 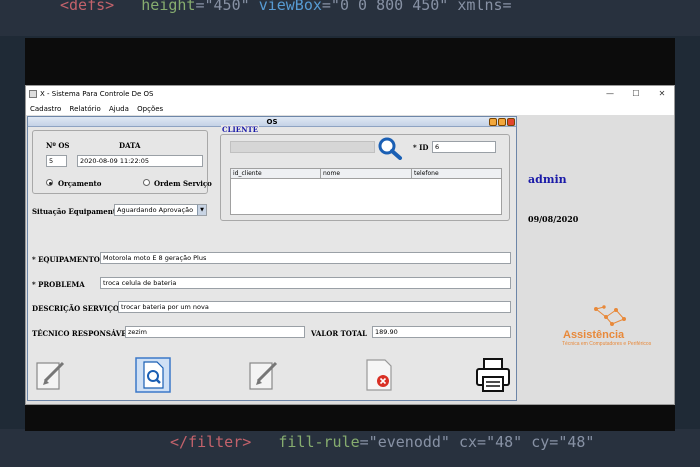 I want to click on service-description-field: trocar bateria por um nova, so click(x=314, y=307).